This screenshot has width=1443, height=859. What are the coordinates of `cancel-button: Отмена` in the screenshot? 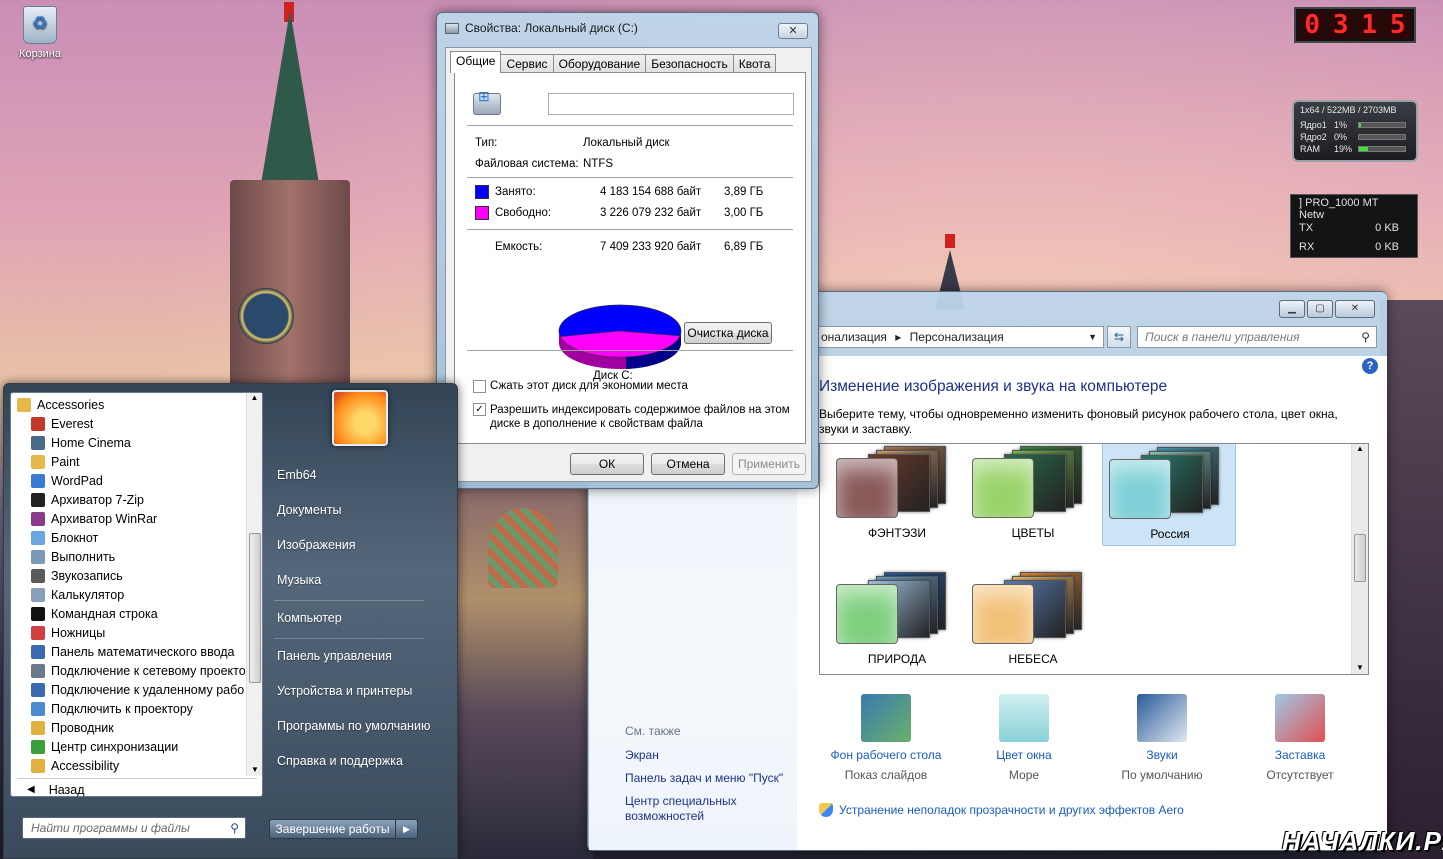 It's located at (688, 464).